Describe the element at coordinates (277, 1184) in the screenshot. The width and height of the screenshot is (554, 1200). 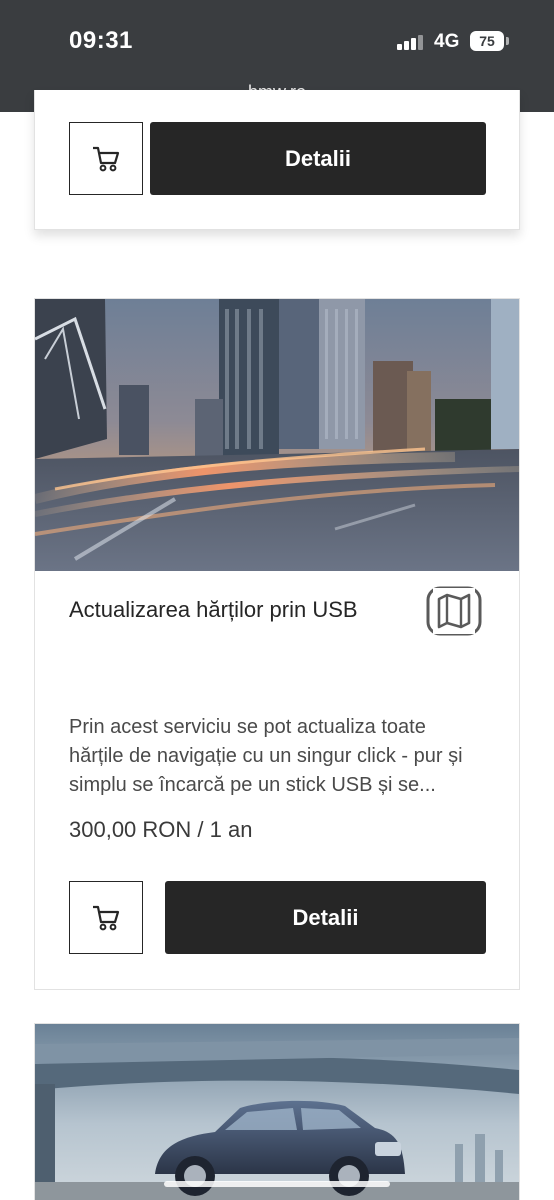
I see `home-indicator` at that location.